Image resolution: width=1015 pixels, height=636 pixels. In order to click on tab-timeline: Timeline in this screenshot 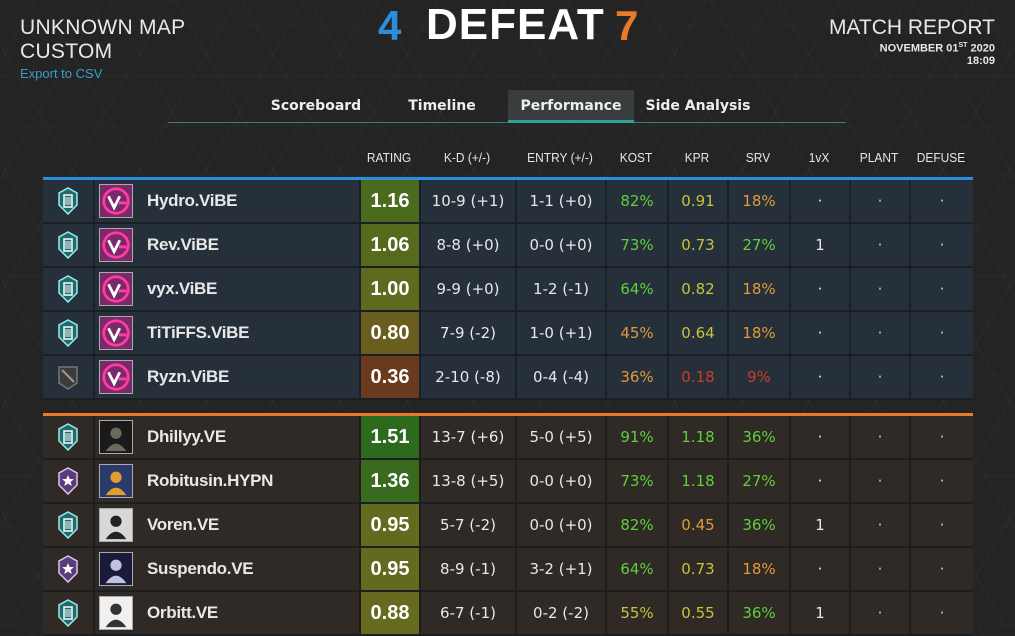, I will do `click(442, 106)`.